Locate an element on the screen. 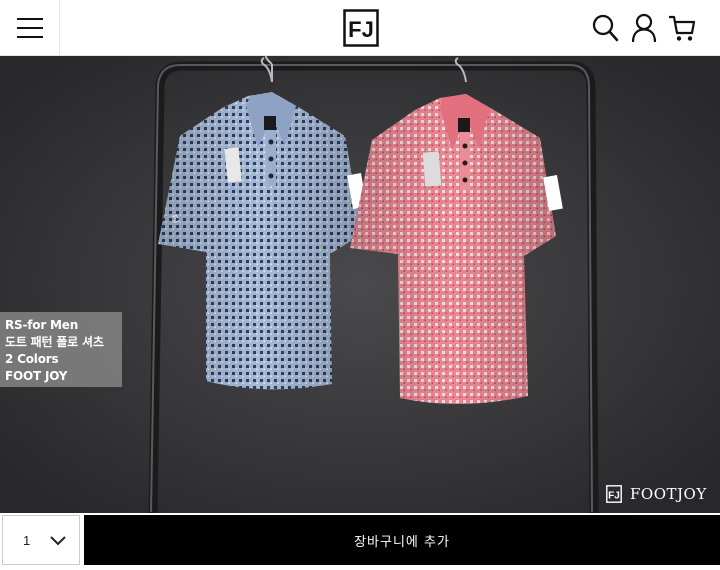  menu-icon is located at coordinates (29, 28).